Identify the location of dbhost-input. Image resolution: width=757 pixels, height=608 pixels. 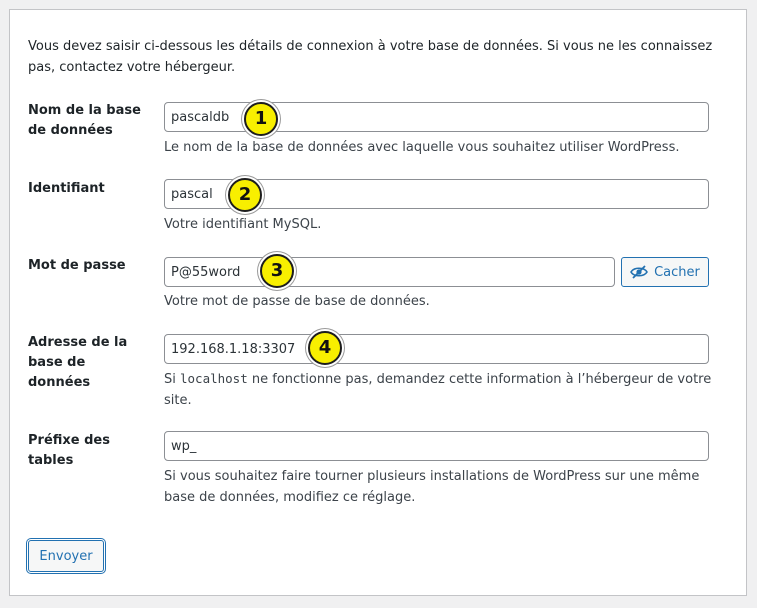
(436, 349).